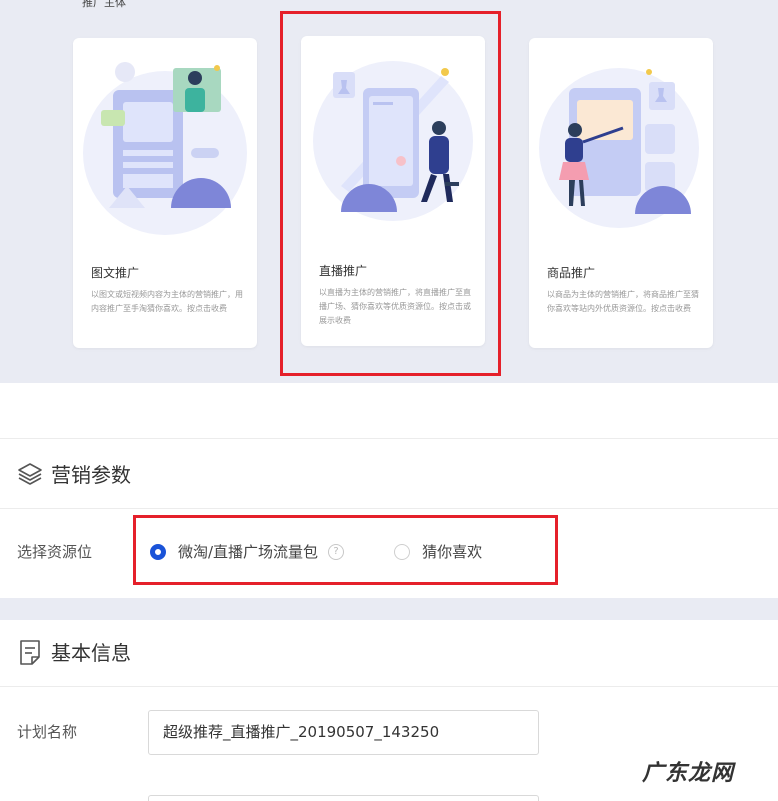 This screenshot has width=778, height=801. I want to click on plan-name-label: 计划名称, so click(47, 732).